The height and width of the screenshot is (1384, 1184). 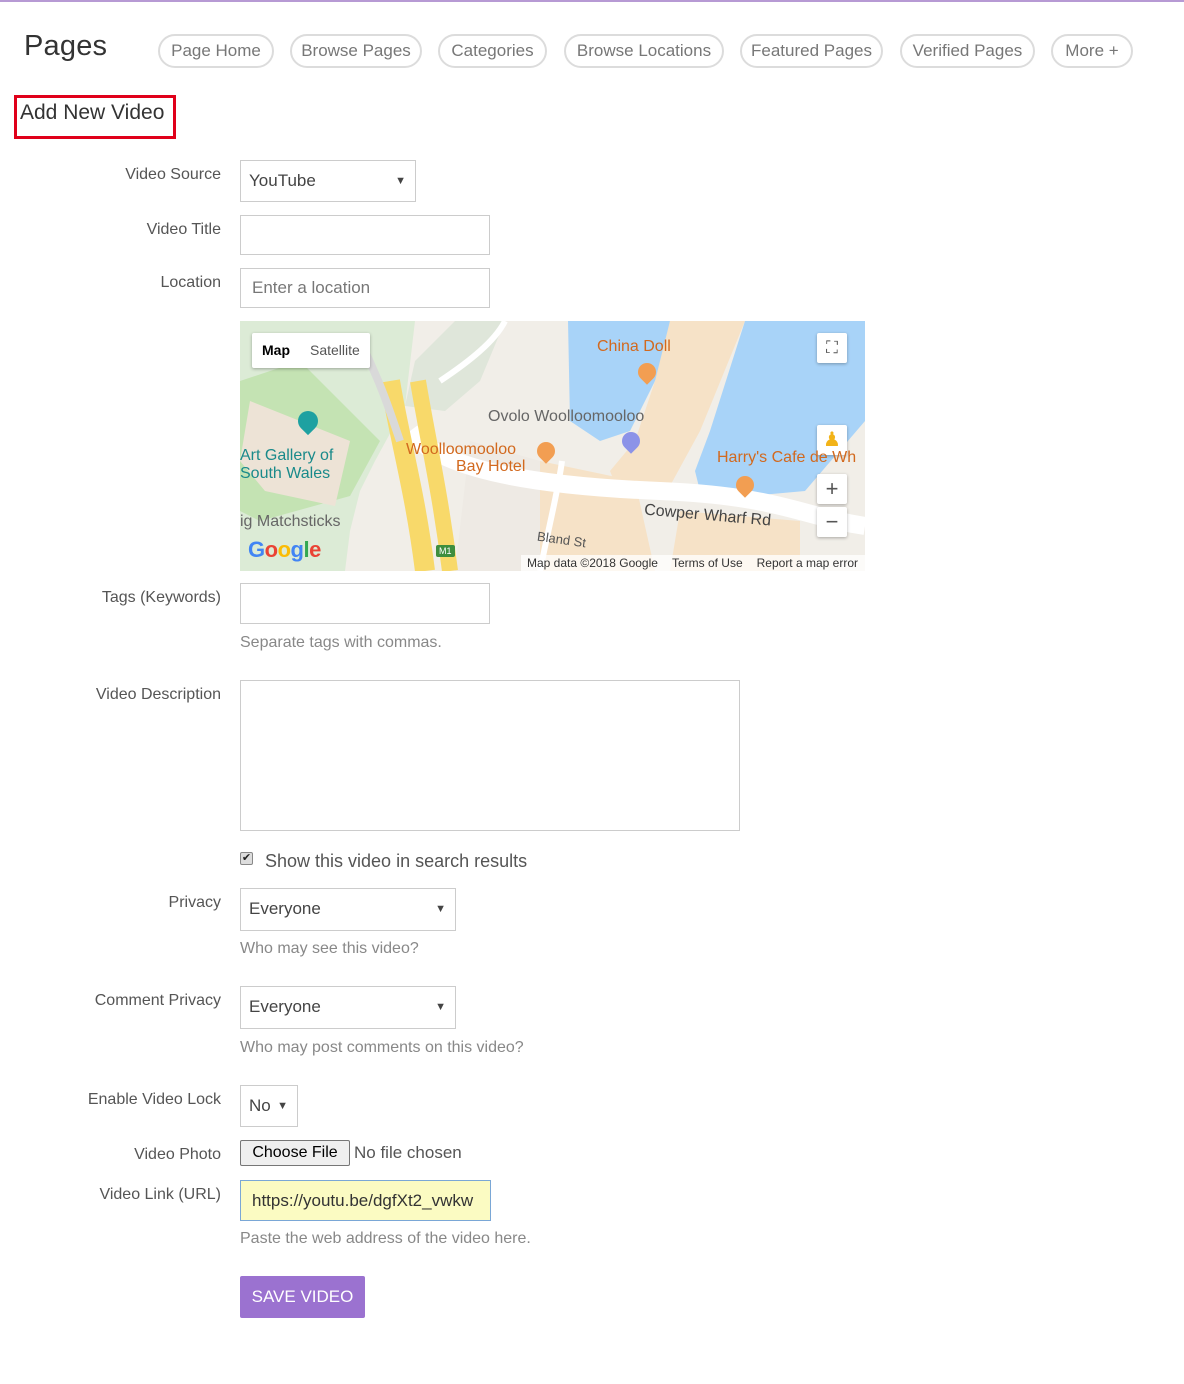 I want to click on tags-label: Tags (Keywords), so click(x=161, y=597).